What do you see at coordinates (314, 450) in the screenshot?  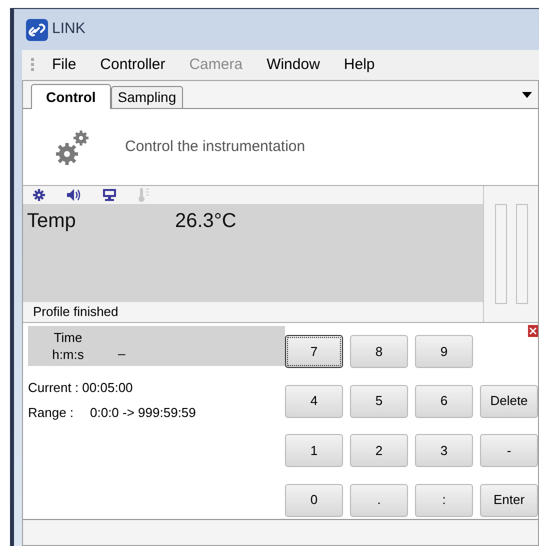 I see `key-button: 1` at bounding box center [314, 450].